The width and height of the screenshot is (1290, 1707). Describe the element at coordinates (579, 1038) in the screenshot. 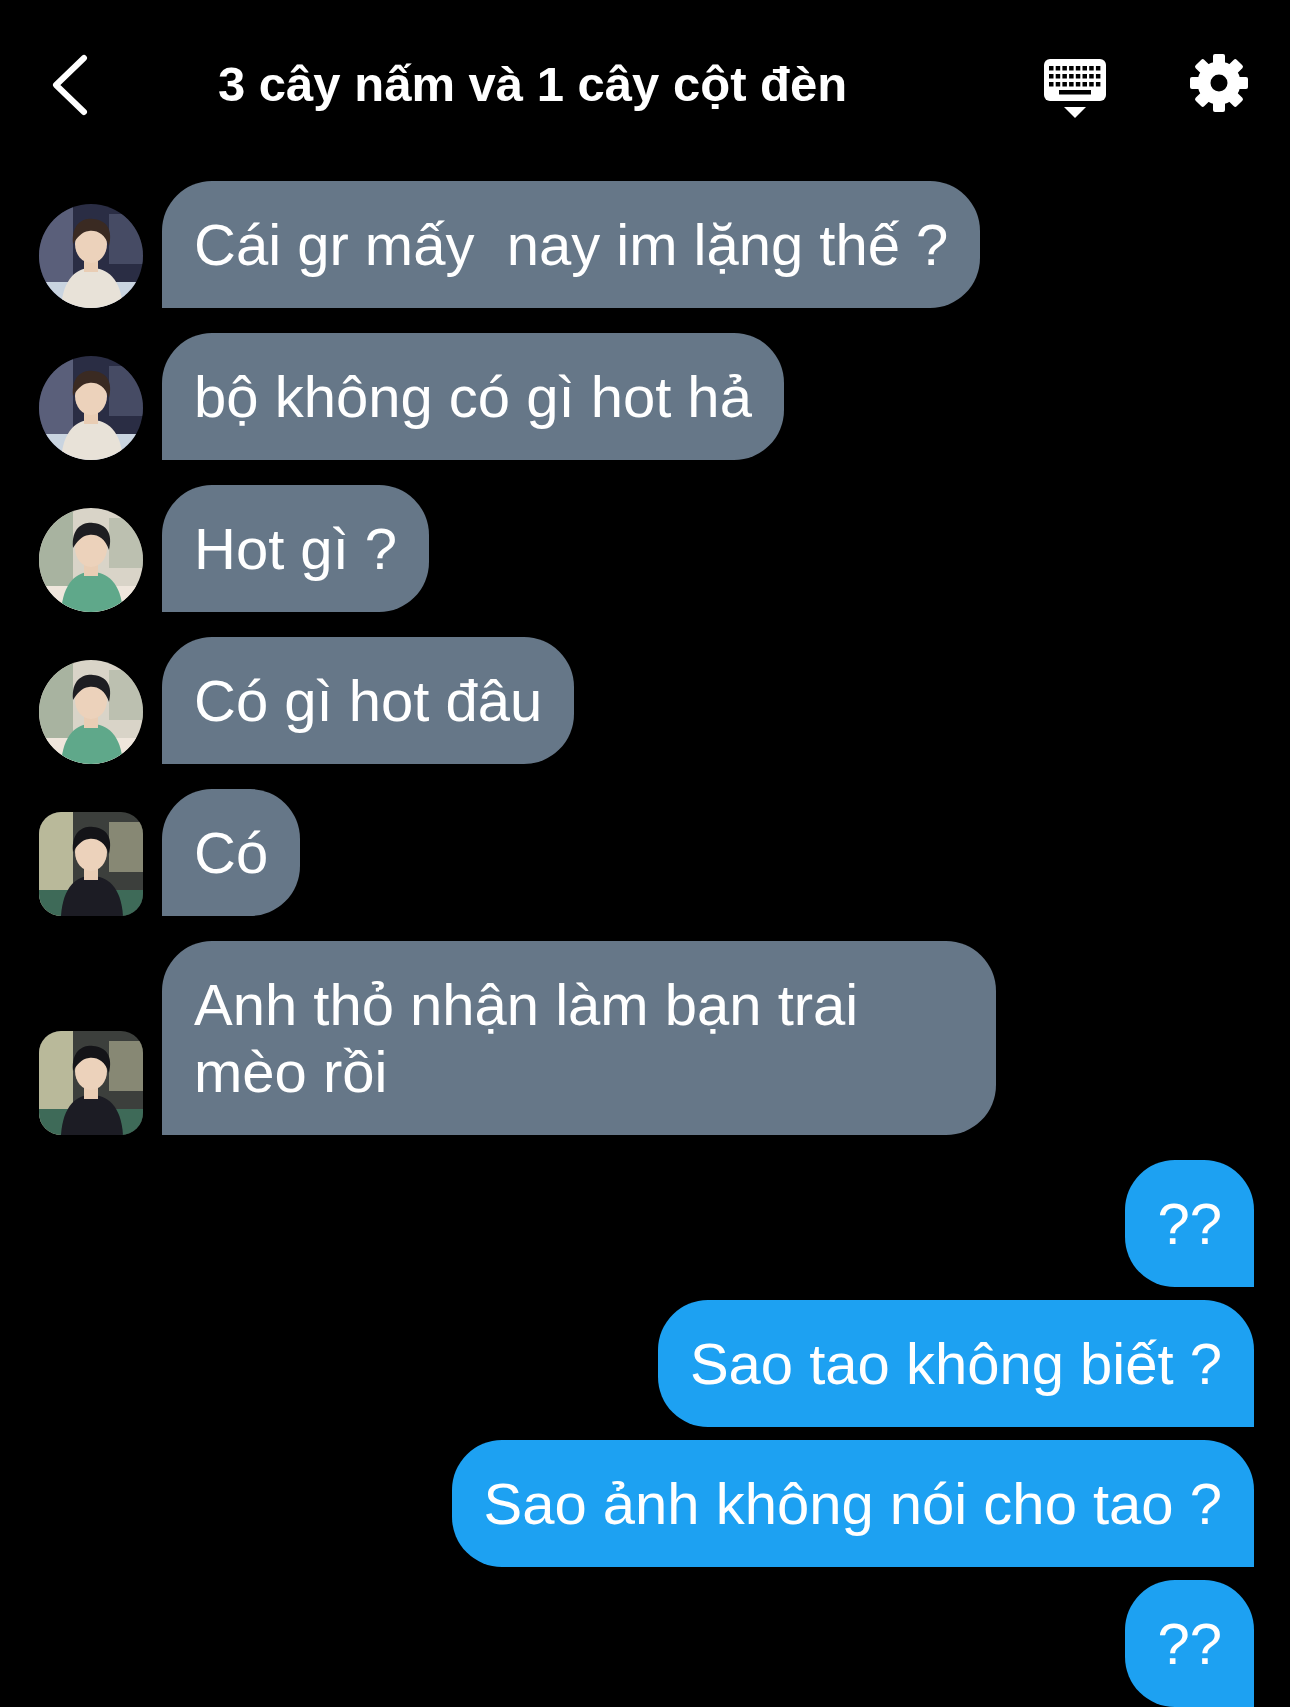

I see `message-bubble: Anh thỏ nhận làm bạn trai mèo rồi` at that location.